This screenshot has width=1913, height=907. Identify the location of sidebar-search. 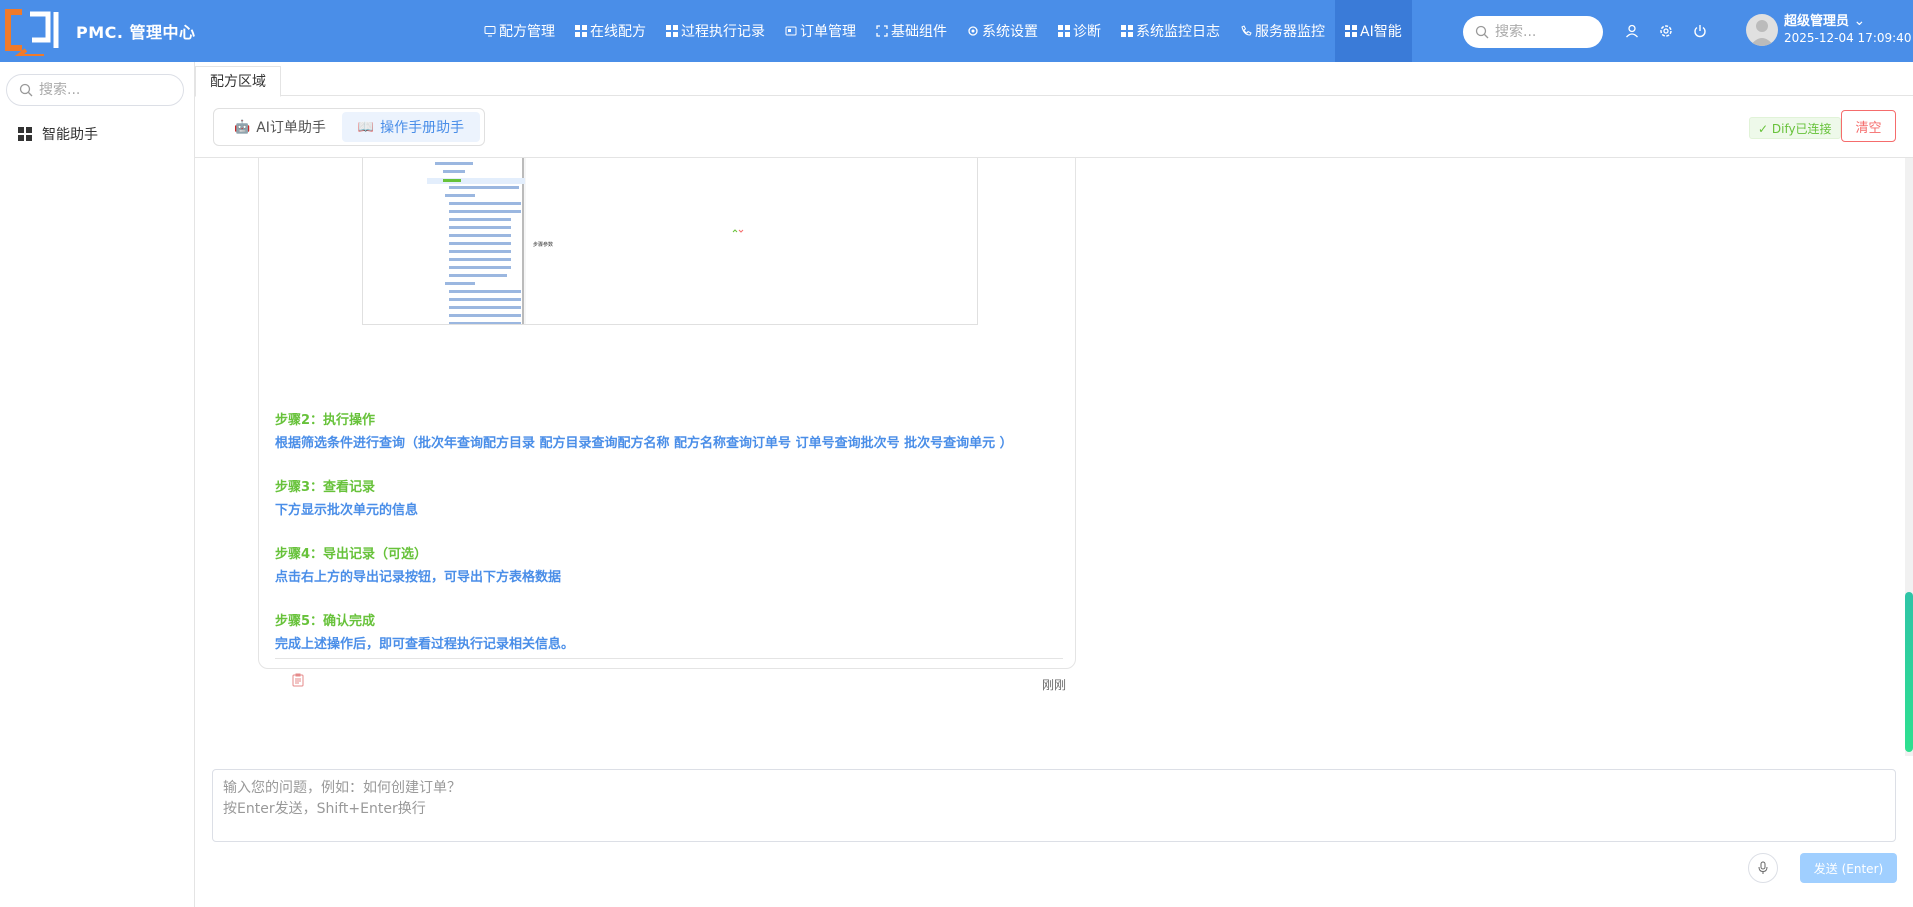
(95, 90).